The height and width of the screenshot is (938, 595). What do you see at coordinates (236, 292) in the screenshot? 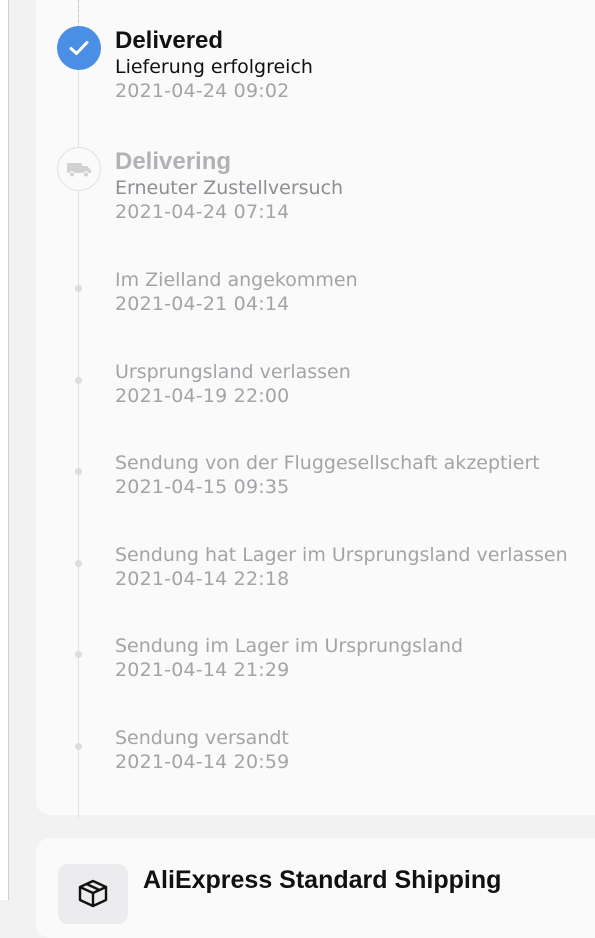
I see `event-item: Im Zielland angekommen 2021-04-21 04:14` at bounding box center [236, 292].